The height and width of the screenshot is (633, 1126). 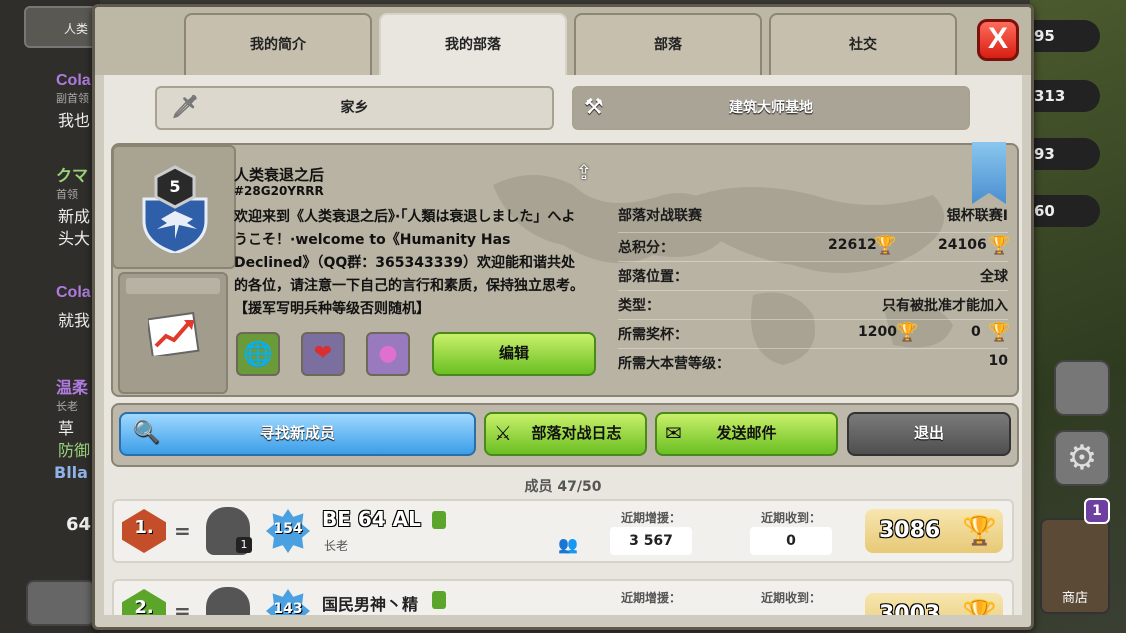 I want to click on chat-author: Cola, so click(x=73, y=292).